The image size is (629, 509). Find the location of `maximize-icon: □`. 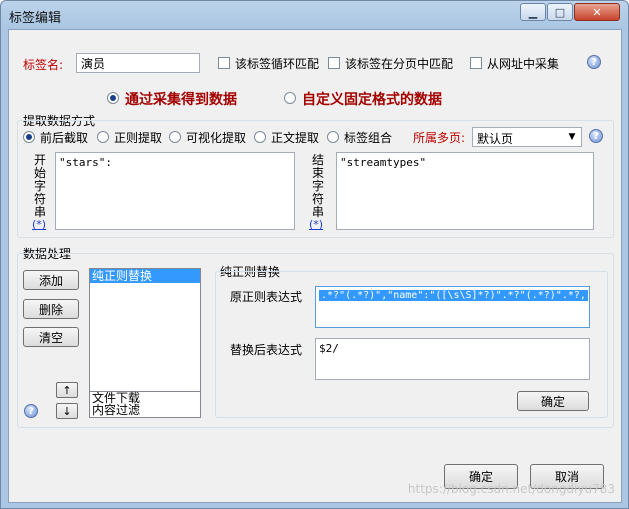

maximize-icon: □ is located at coordinates (560, 12).